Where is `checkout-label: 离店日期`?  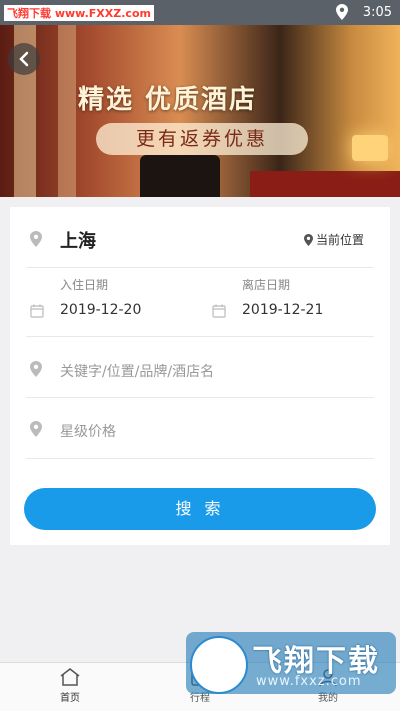
checkout-label: 离店日期 is located at coordinates (266, 285).